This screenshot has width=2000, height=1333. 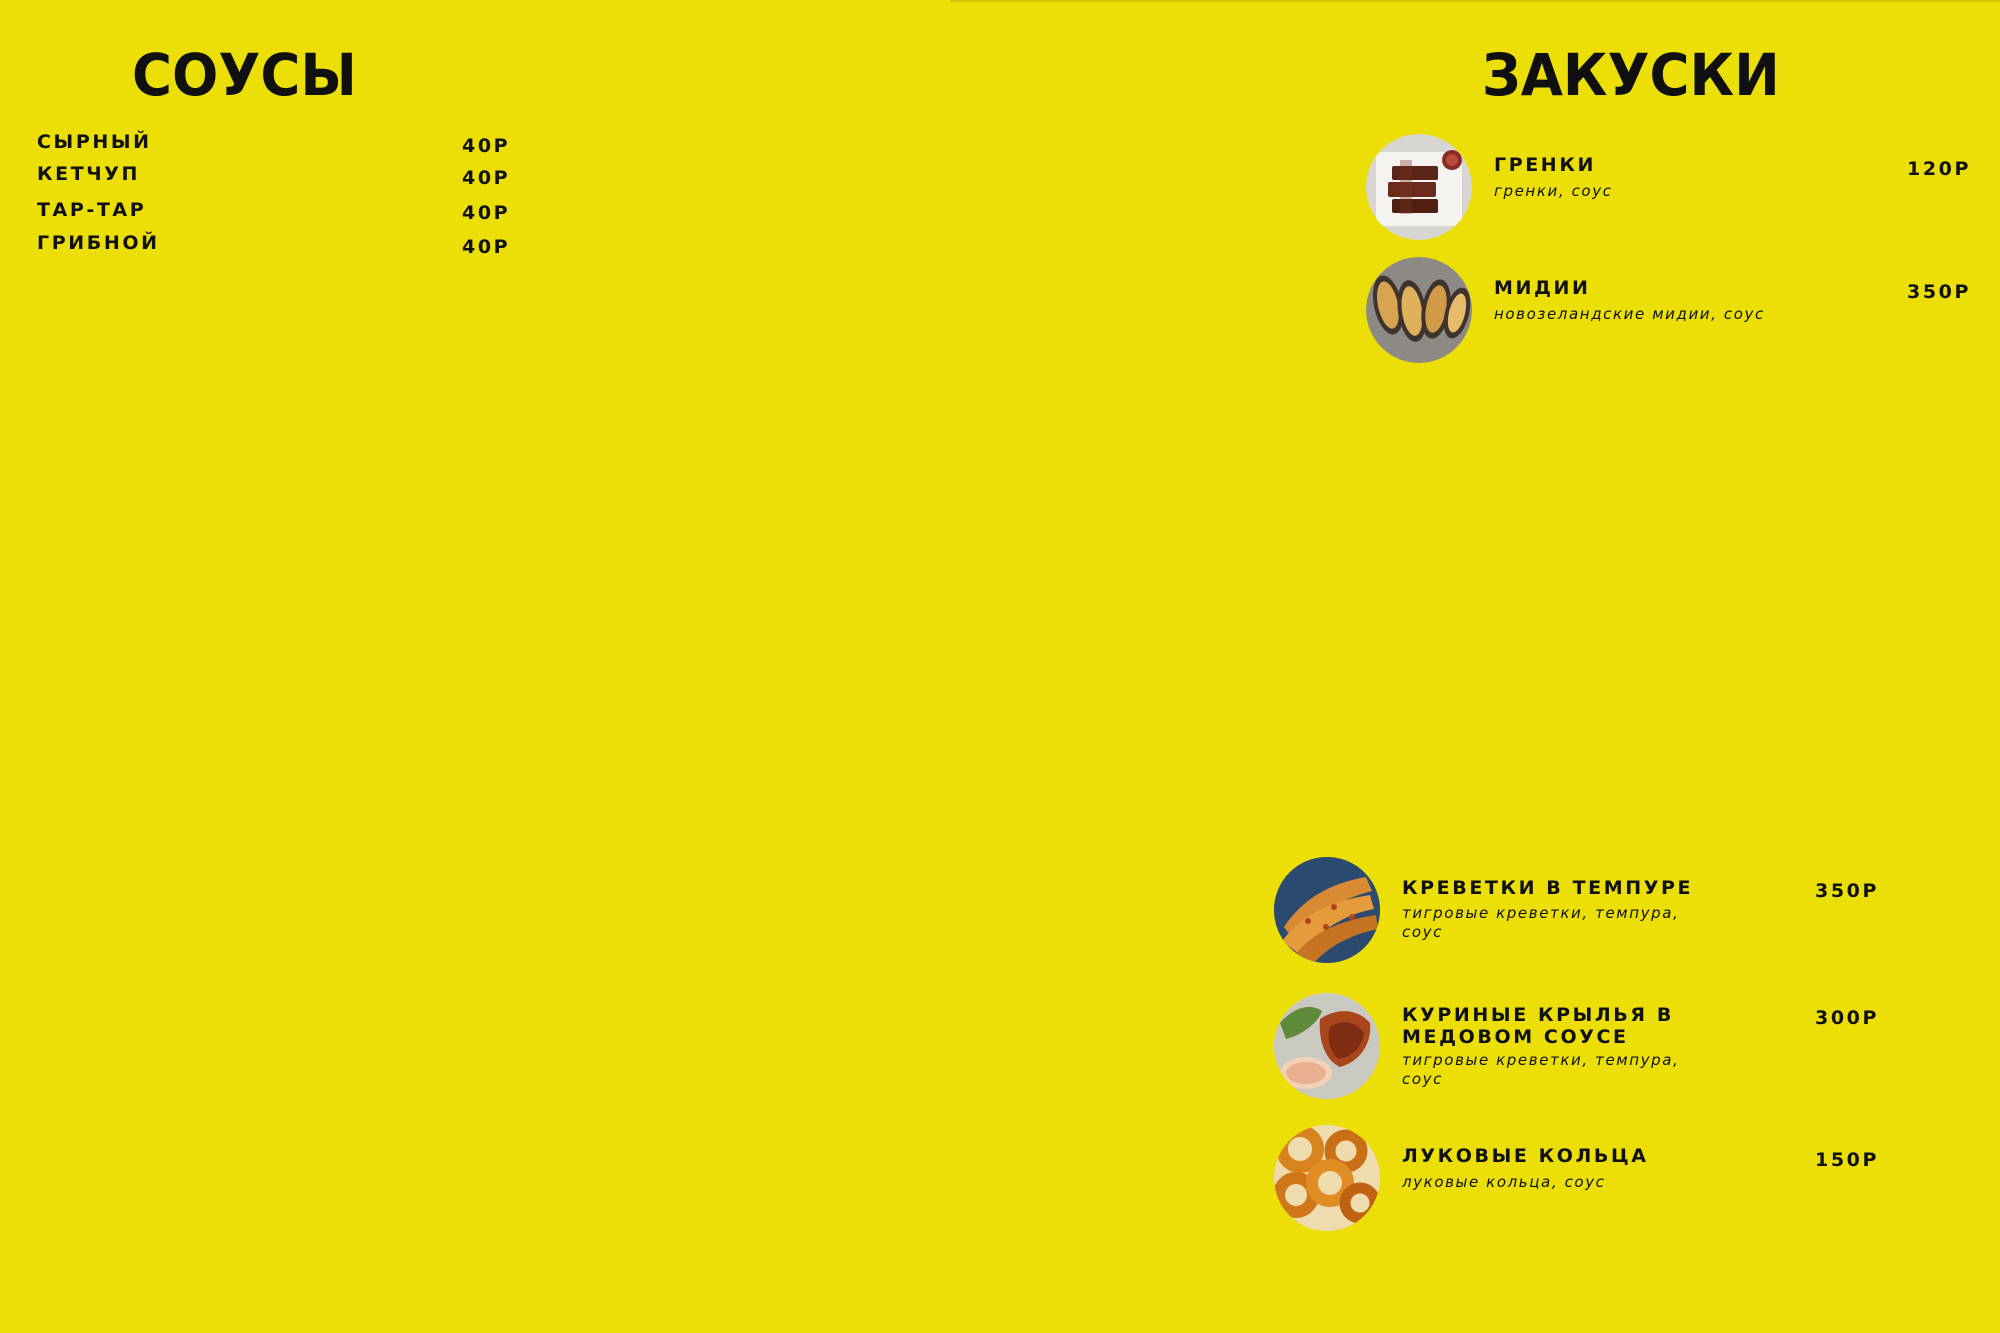 What do you see at coordinates (1419, 310) in the screenshot?
I see `mussels-photo-icon` at bounding box center [1419, 310].